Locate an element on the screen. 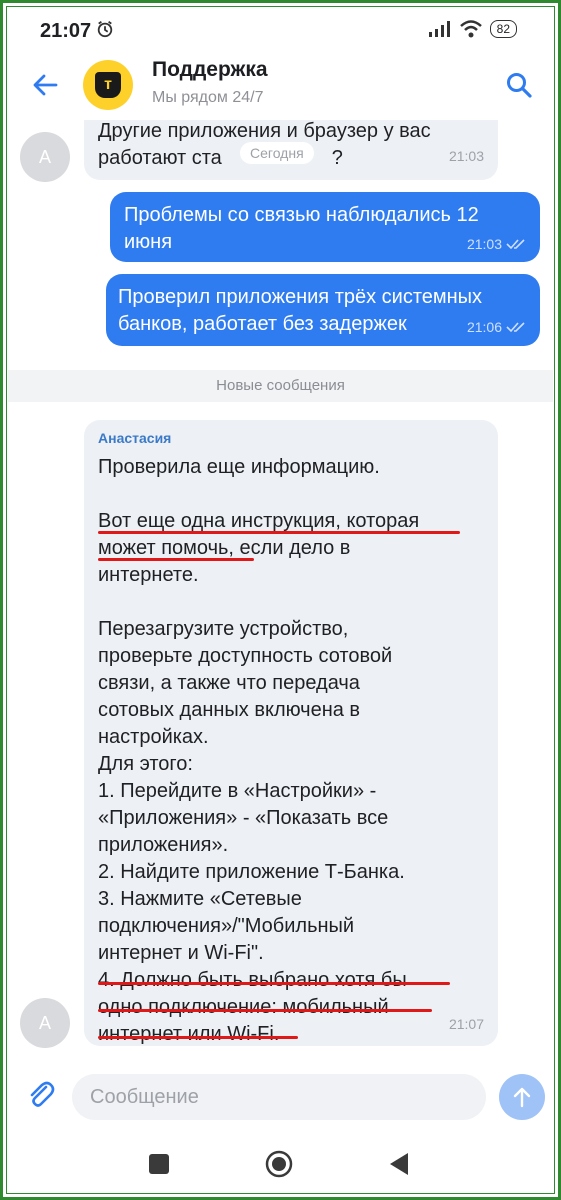  message-text-line: интернет и Wi-Fi". is located at coordinates (181, 953).